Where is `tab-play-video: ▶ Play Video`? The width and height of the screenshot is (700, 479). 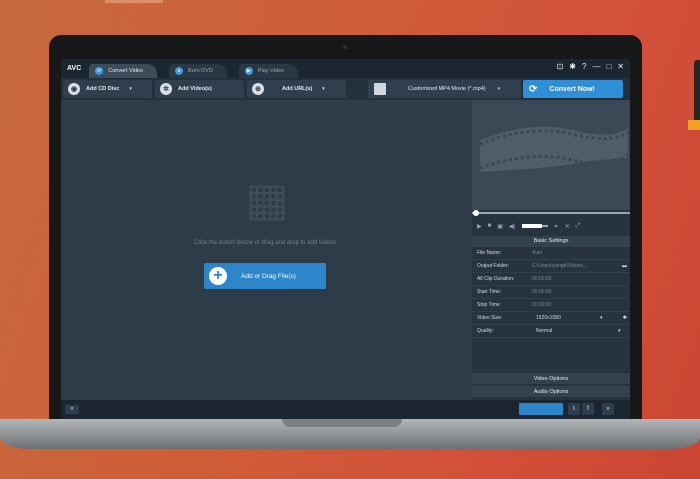 tab-play-video: ▶ Play Video is located at coordinates (268, 71).